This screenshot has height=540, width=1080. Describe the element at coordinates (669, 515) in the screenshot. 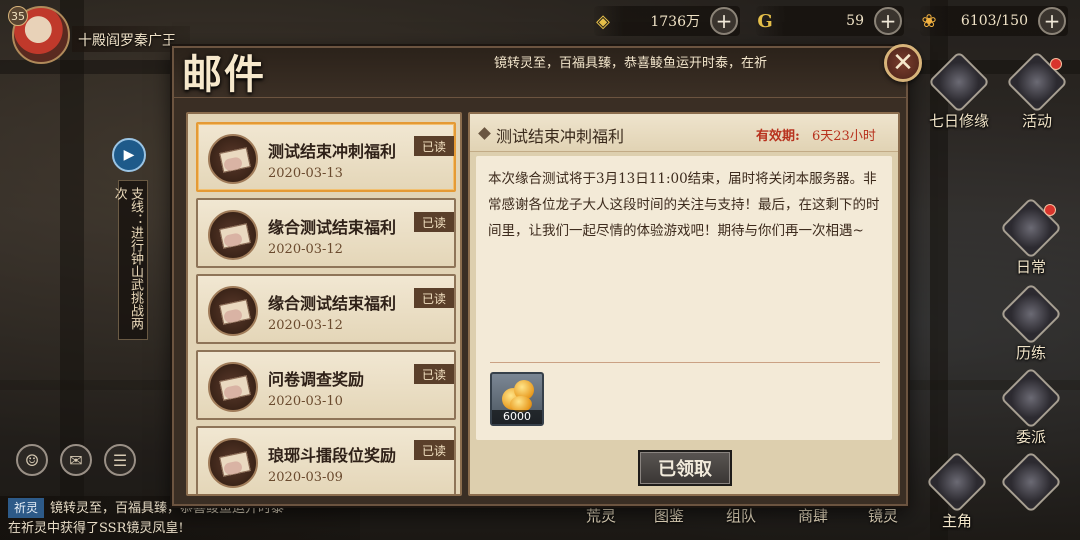

I see `bottom-menu-item: 图鉴` at that location.